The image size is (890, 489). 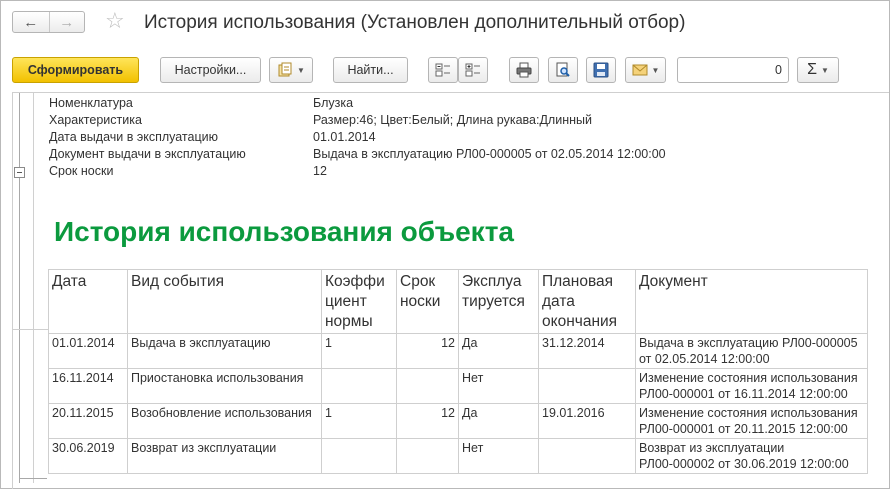 I want to click on cell-event: Приостановка использования, so click(x=224, y=386).